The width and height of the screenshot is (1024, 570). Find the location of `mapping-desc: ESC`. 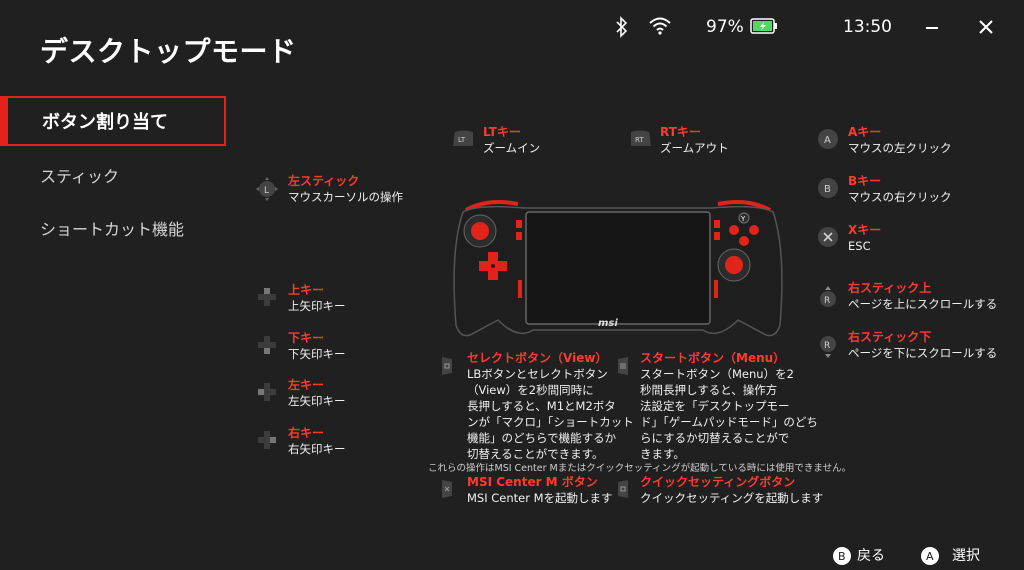

mapping-desc: ESC is located at coordinates (859, 246).